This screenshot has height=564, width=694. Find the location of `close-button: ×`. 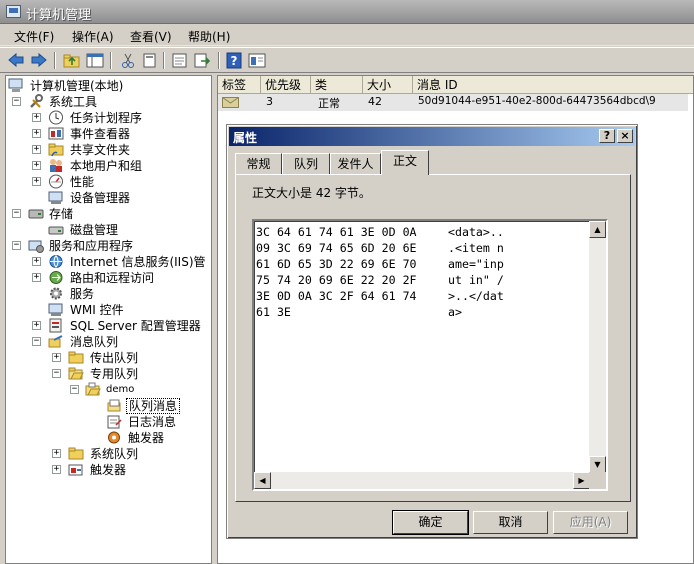

close-button: × is located at coordinates (625, 136).